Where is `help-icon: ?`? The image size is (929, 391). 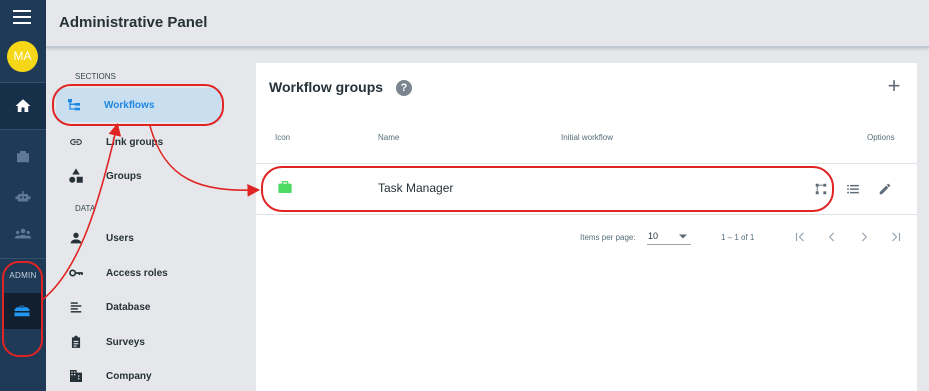
help-icon: ? is located at coordinates (404, 88).